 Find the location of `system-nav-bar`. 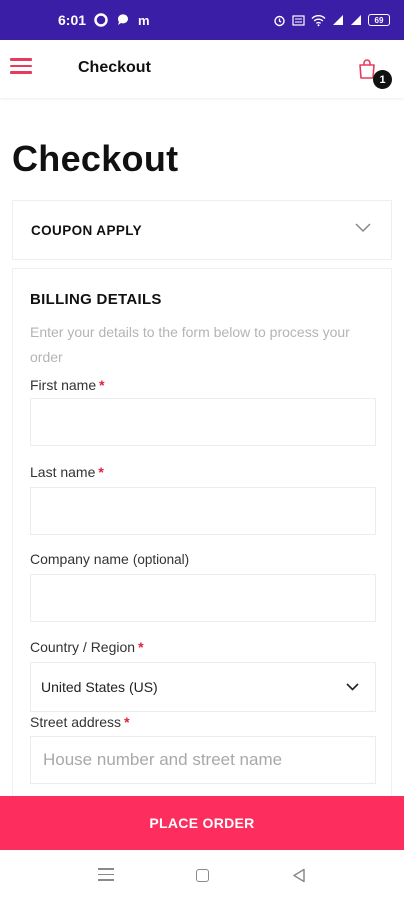

system-nav-bar is located at coordinates (202, 875).